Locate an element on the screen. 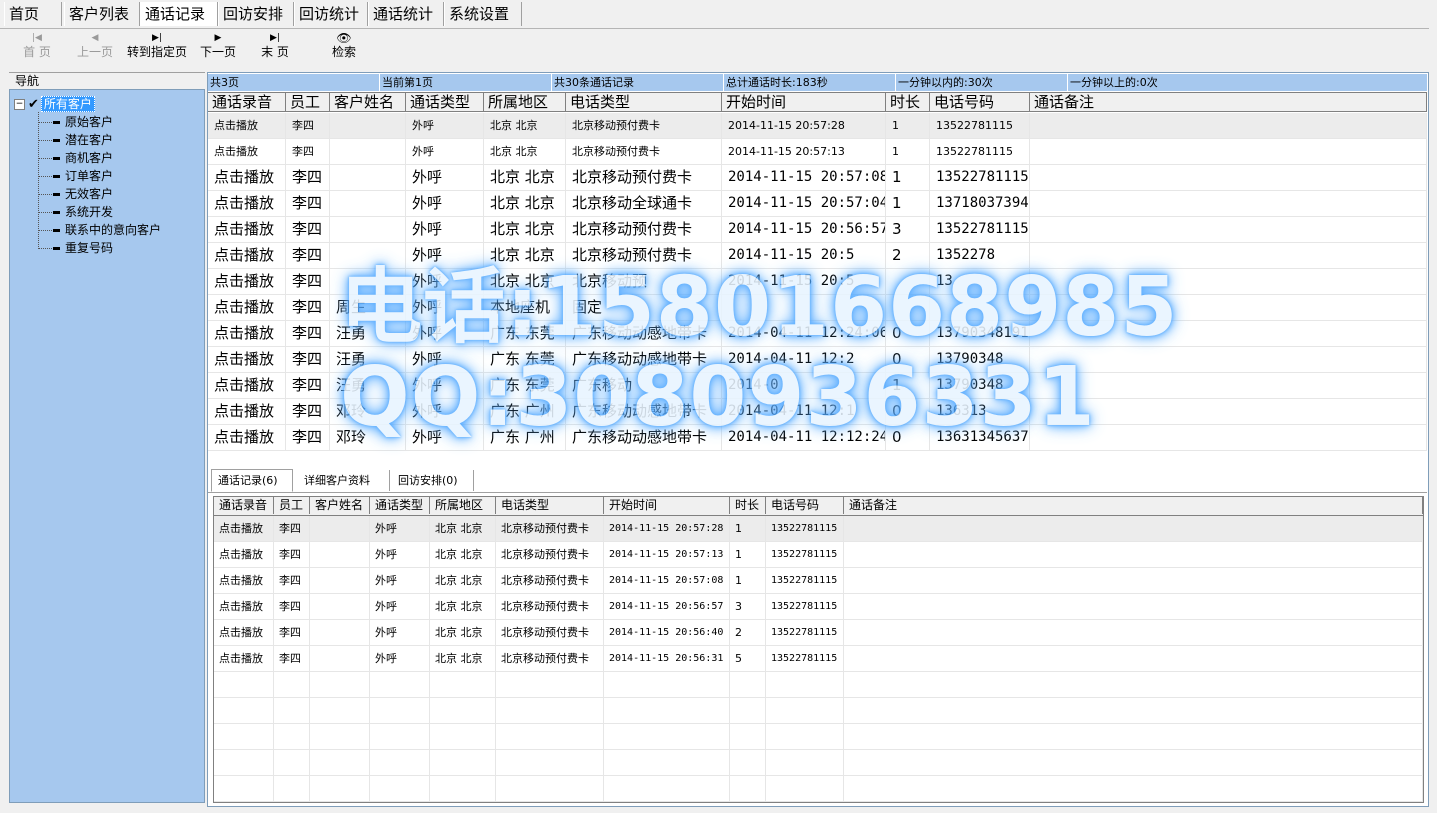  tab-call-stats: 通话统计 is located at coordinates (406, 14).